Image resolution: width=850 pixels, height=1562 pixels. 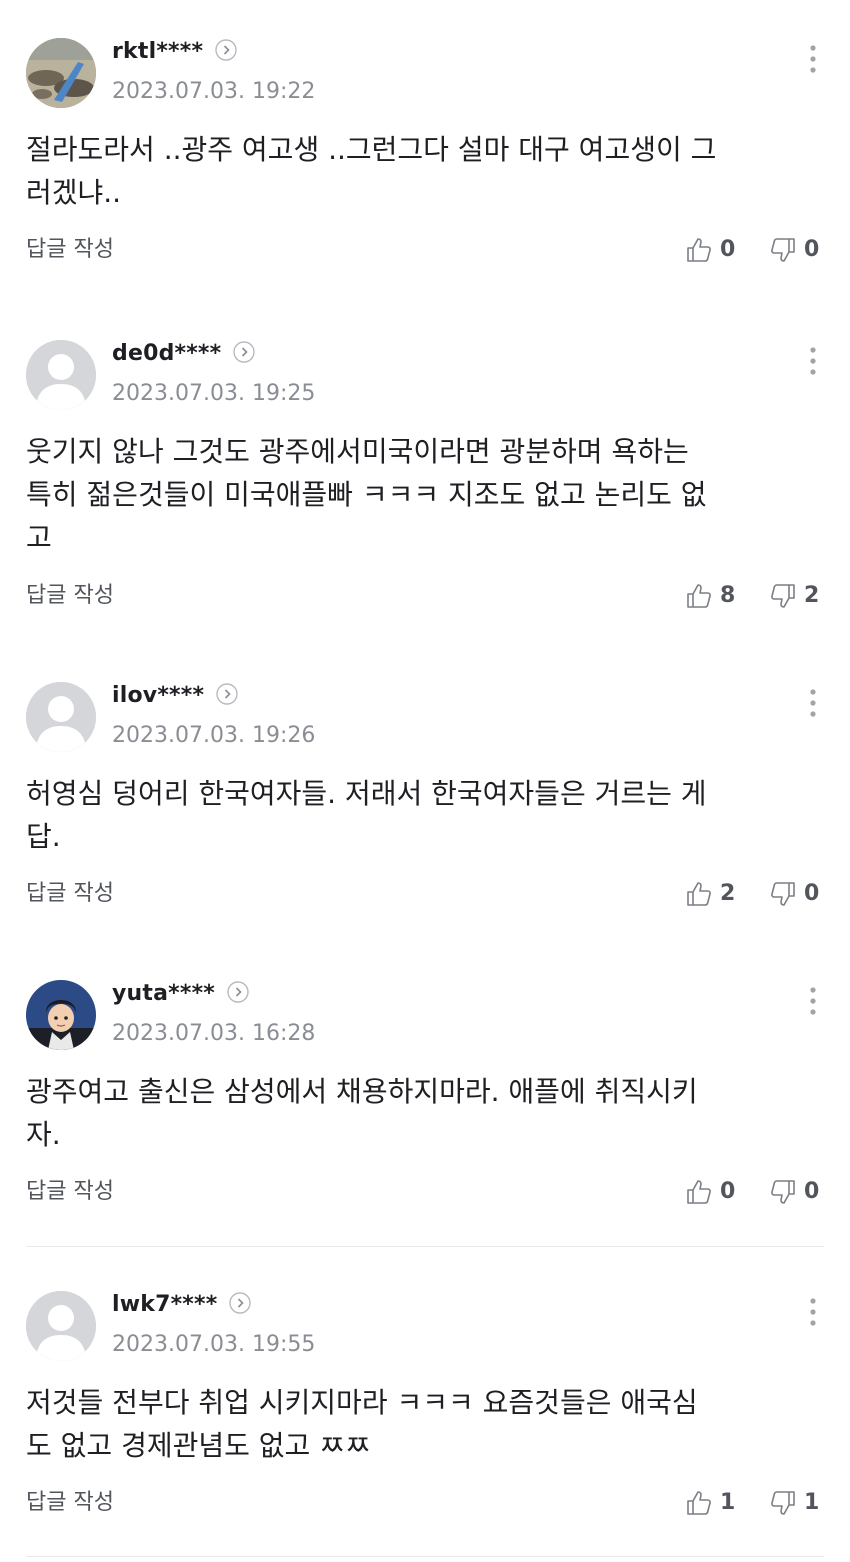 I want to click on like-count: 2, so click(x=728, y=893).